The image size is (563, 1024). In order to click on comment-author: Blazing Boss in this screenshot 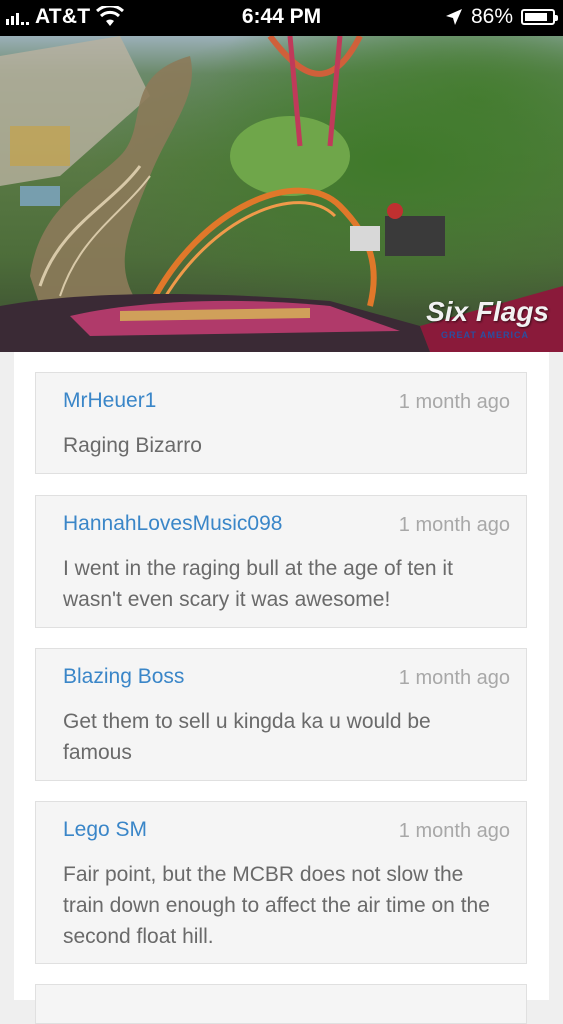, I will do `click(123, 677)`.